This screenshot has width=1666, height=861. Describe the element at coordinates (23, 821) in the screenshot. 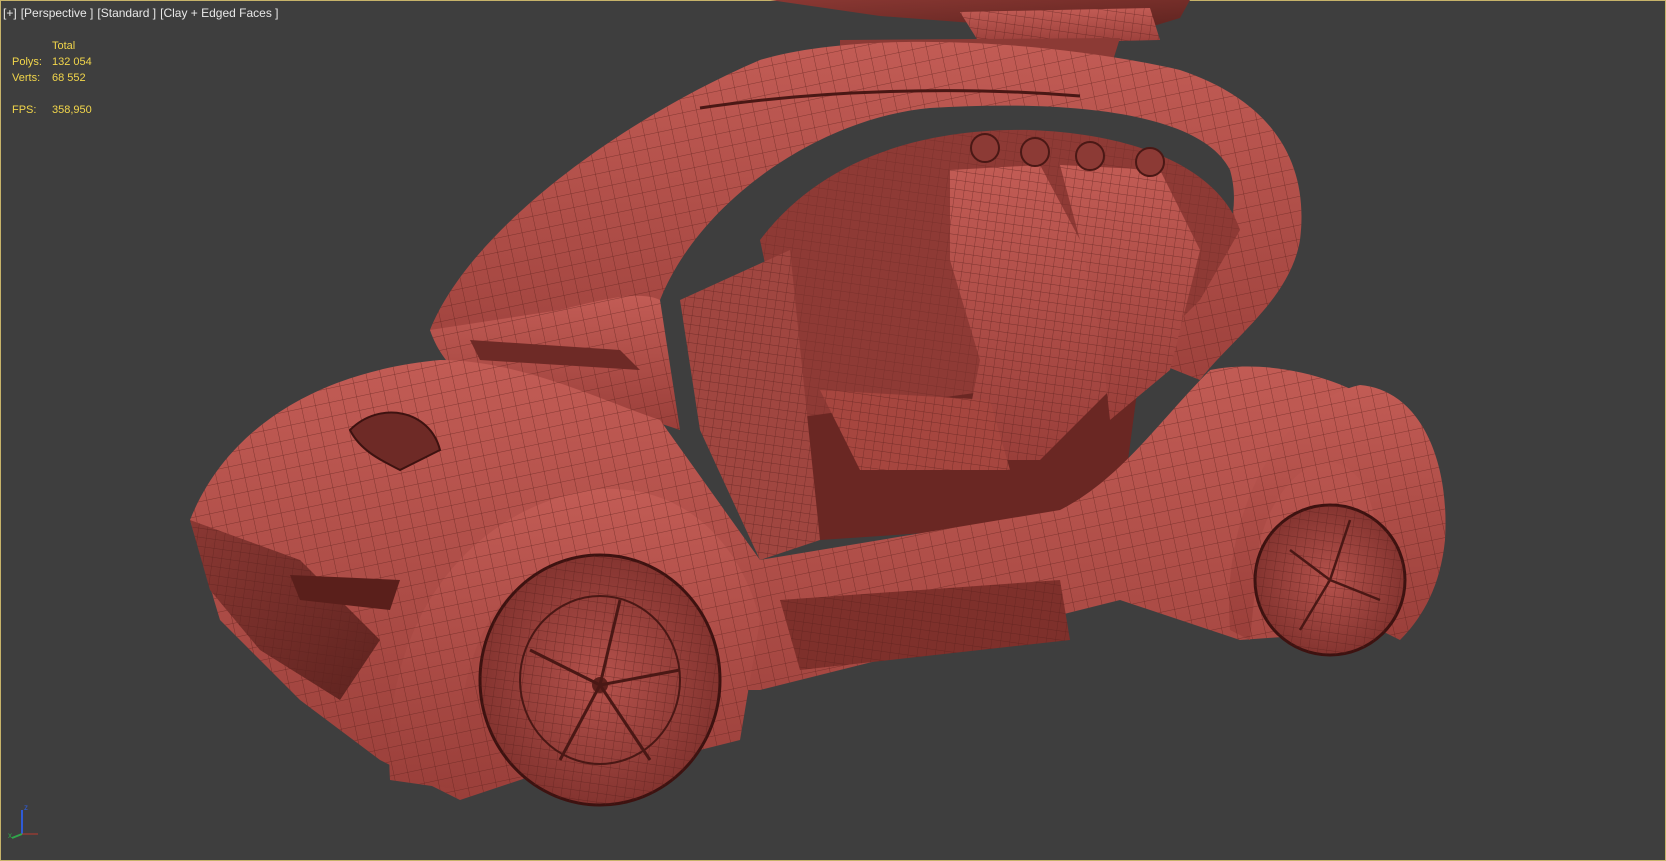

I see `axis-gizmo: z x` at that location.